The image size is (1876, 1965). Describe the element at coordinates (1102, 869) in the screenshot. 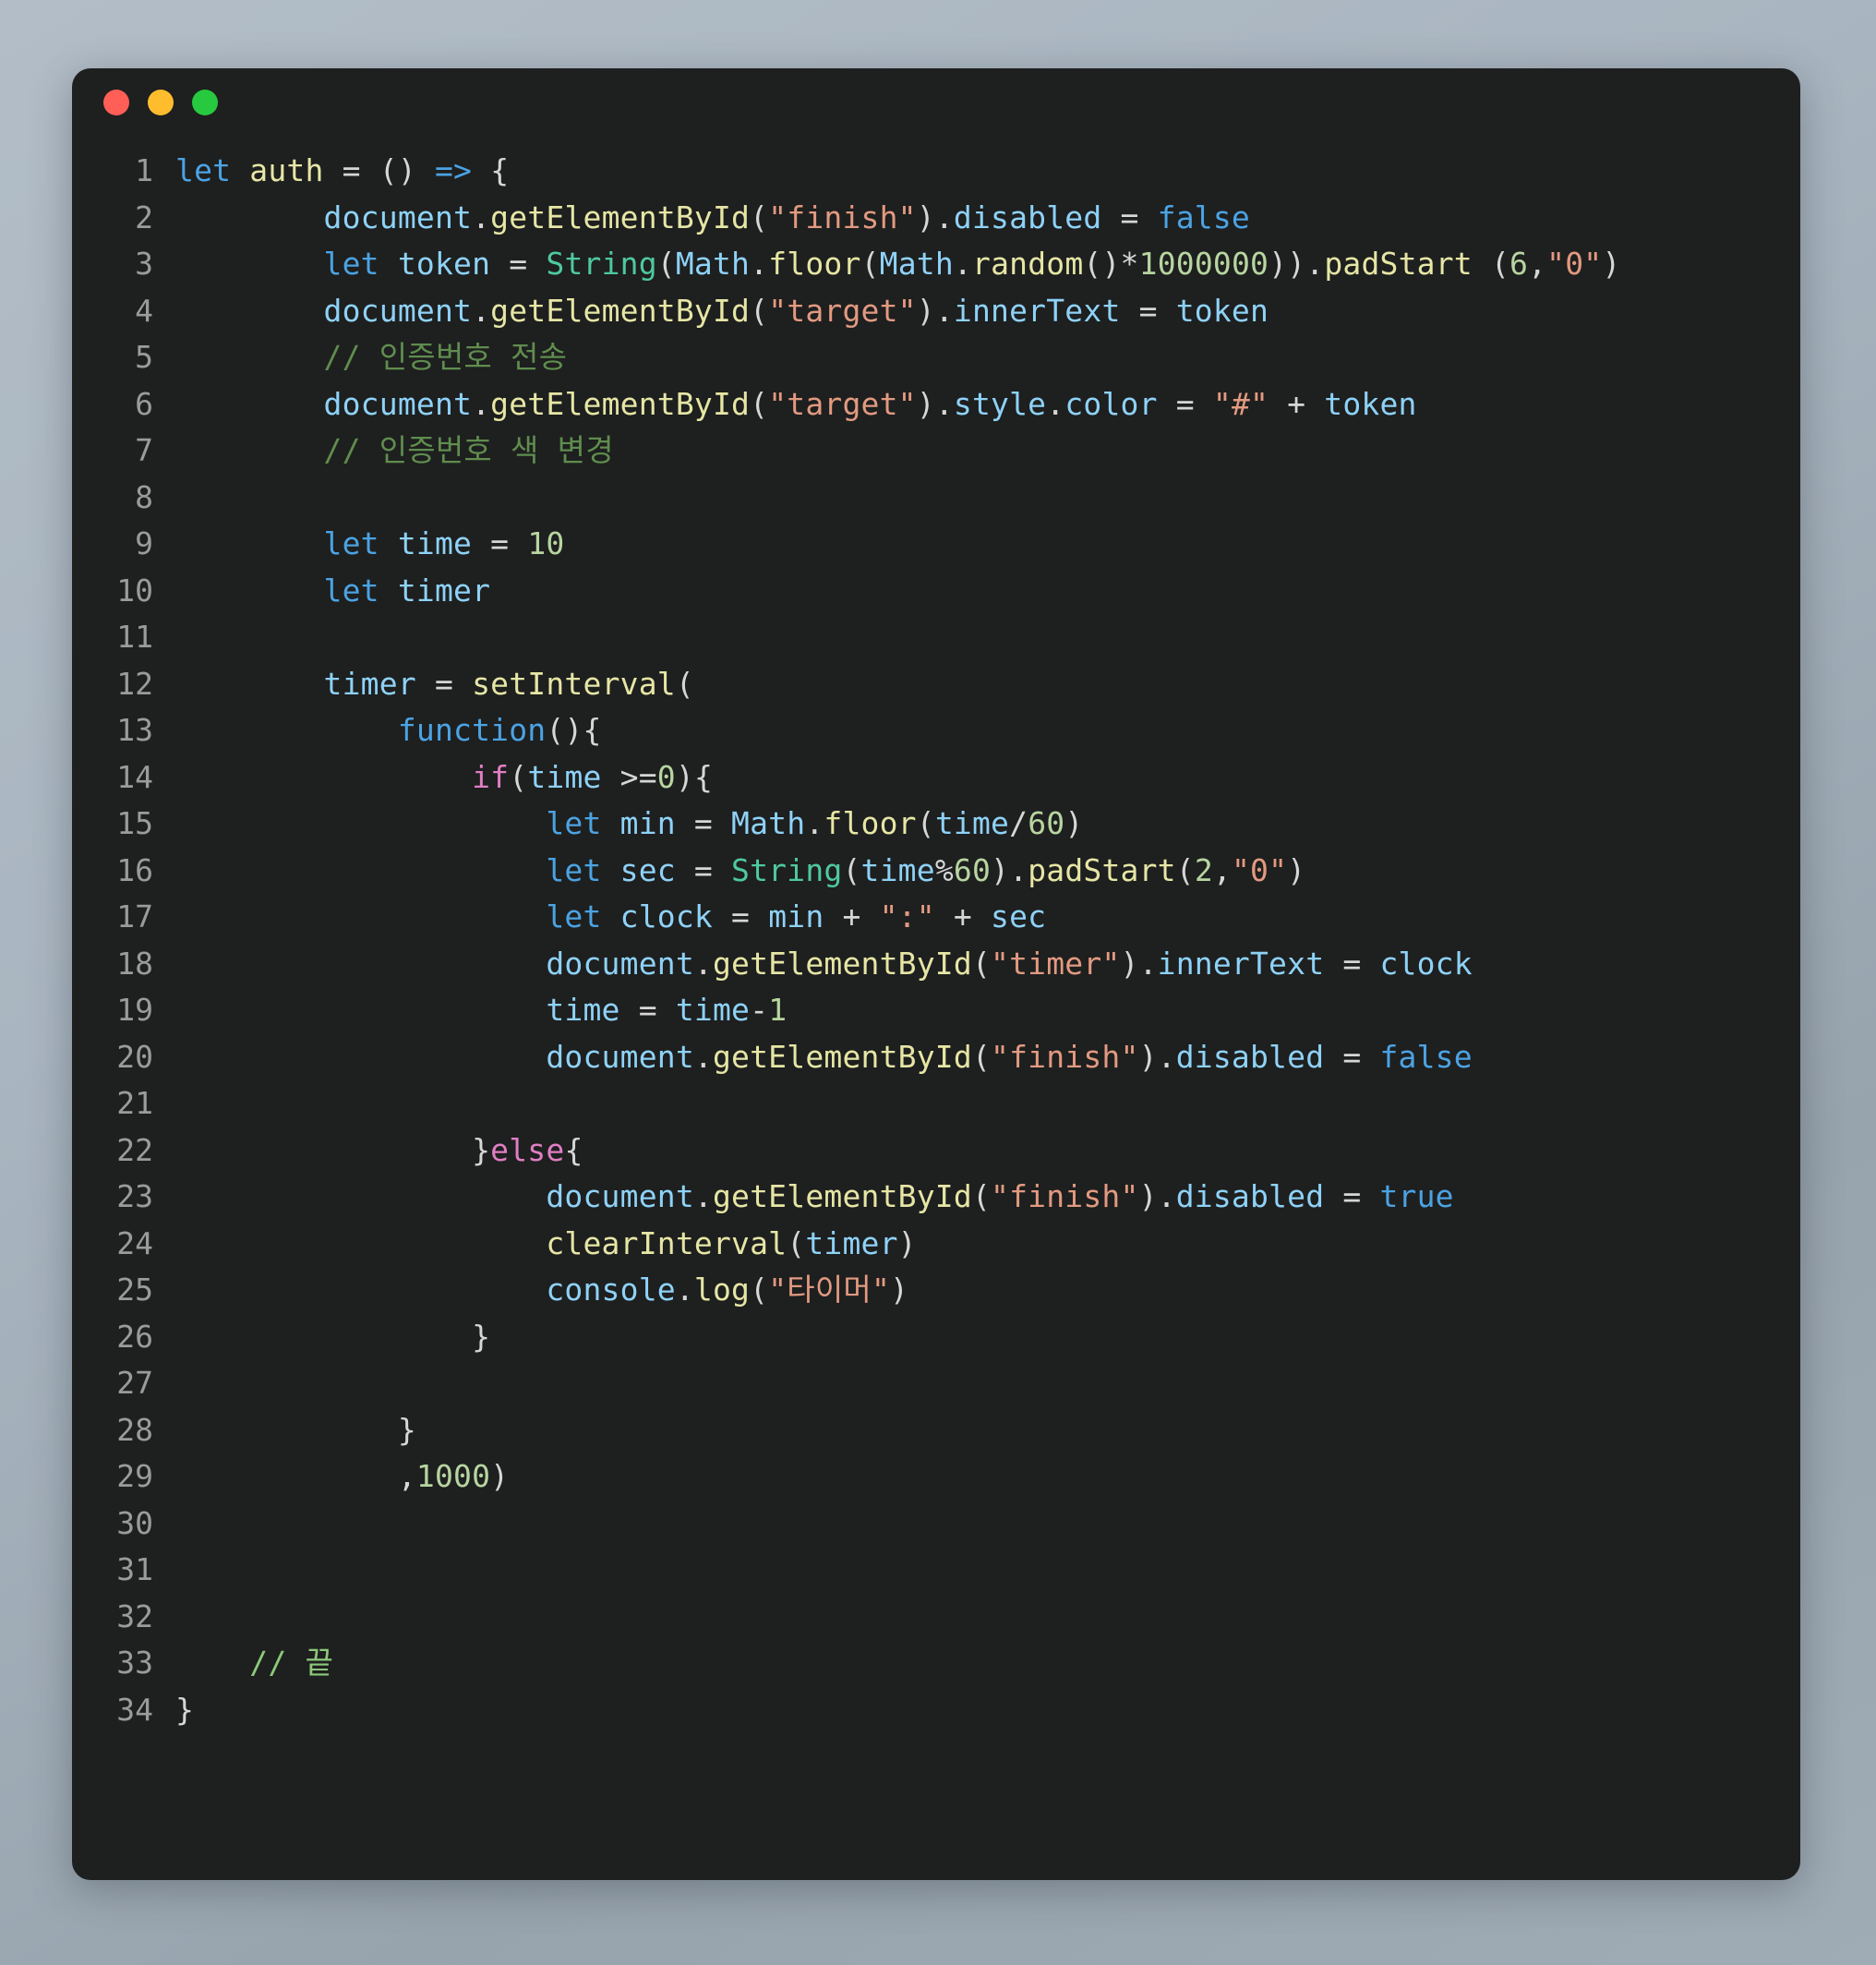

I see `code-token: padStart` at that location.